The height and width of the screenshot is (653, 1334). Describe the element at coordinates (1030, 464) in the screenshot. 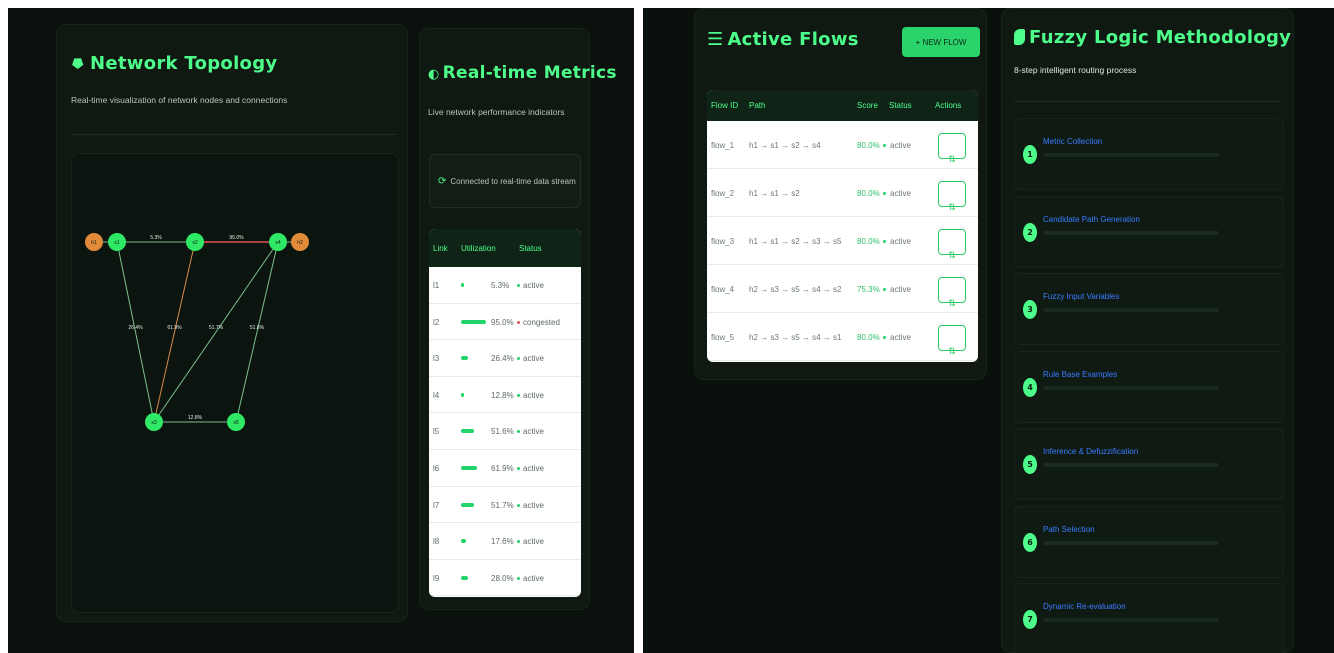

I see `step-number: 5` at that location.